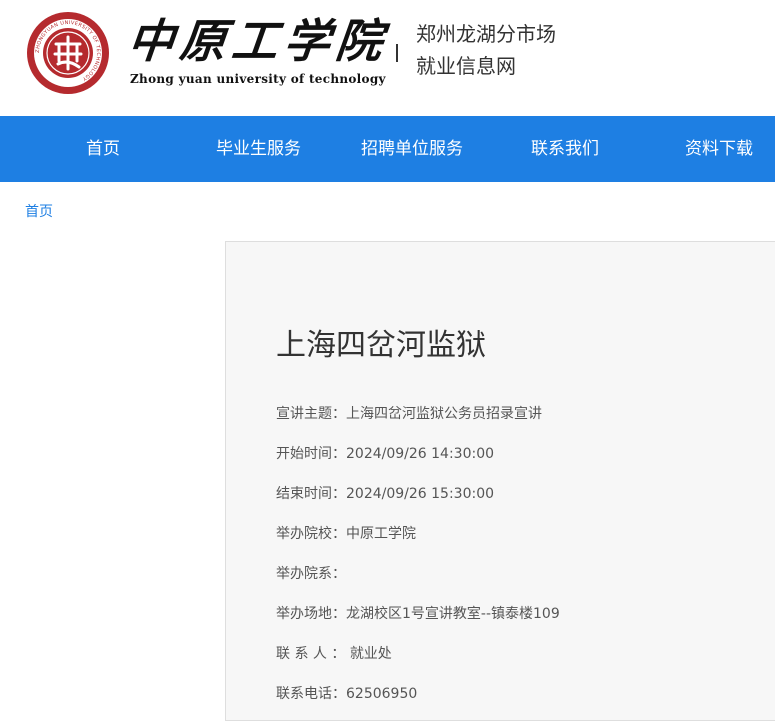 The height and width of the screenshot is (721, 775). I want to click on info-label: 结束时间：, so click(311, 494).